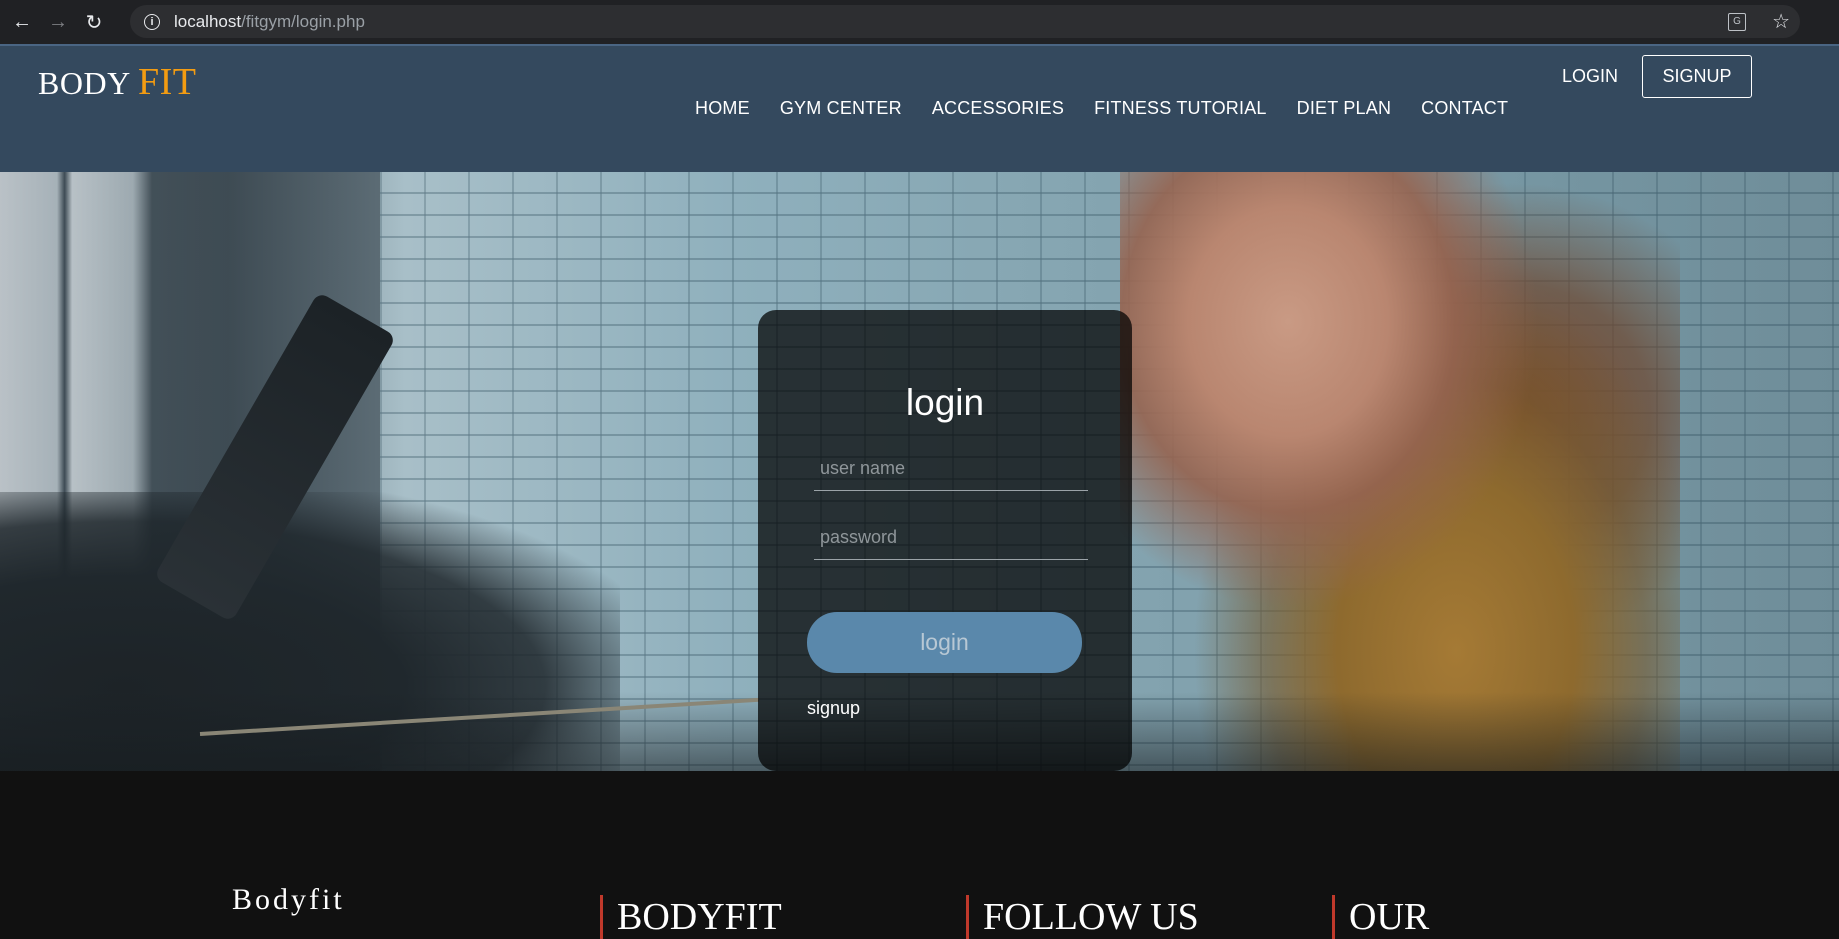  Describe the element at coordinates (841, 108) in the screenshot. I see `nav-gym-center: GYM CENTER` at that location.